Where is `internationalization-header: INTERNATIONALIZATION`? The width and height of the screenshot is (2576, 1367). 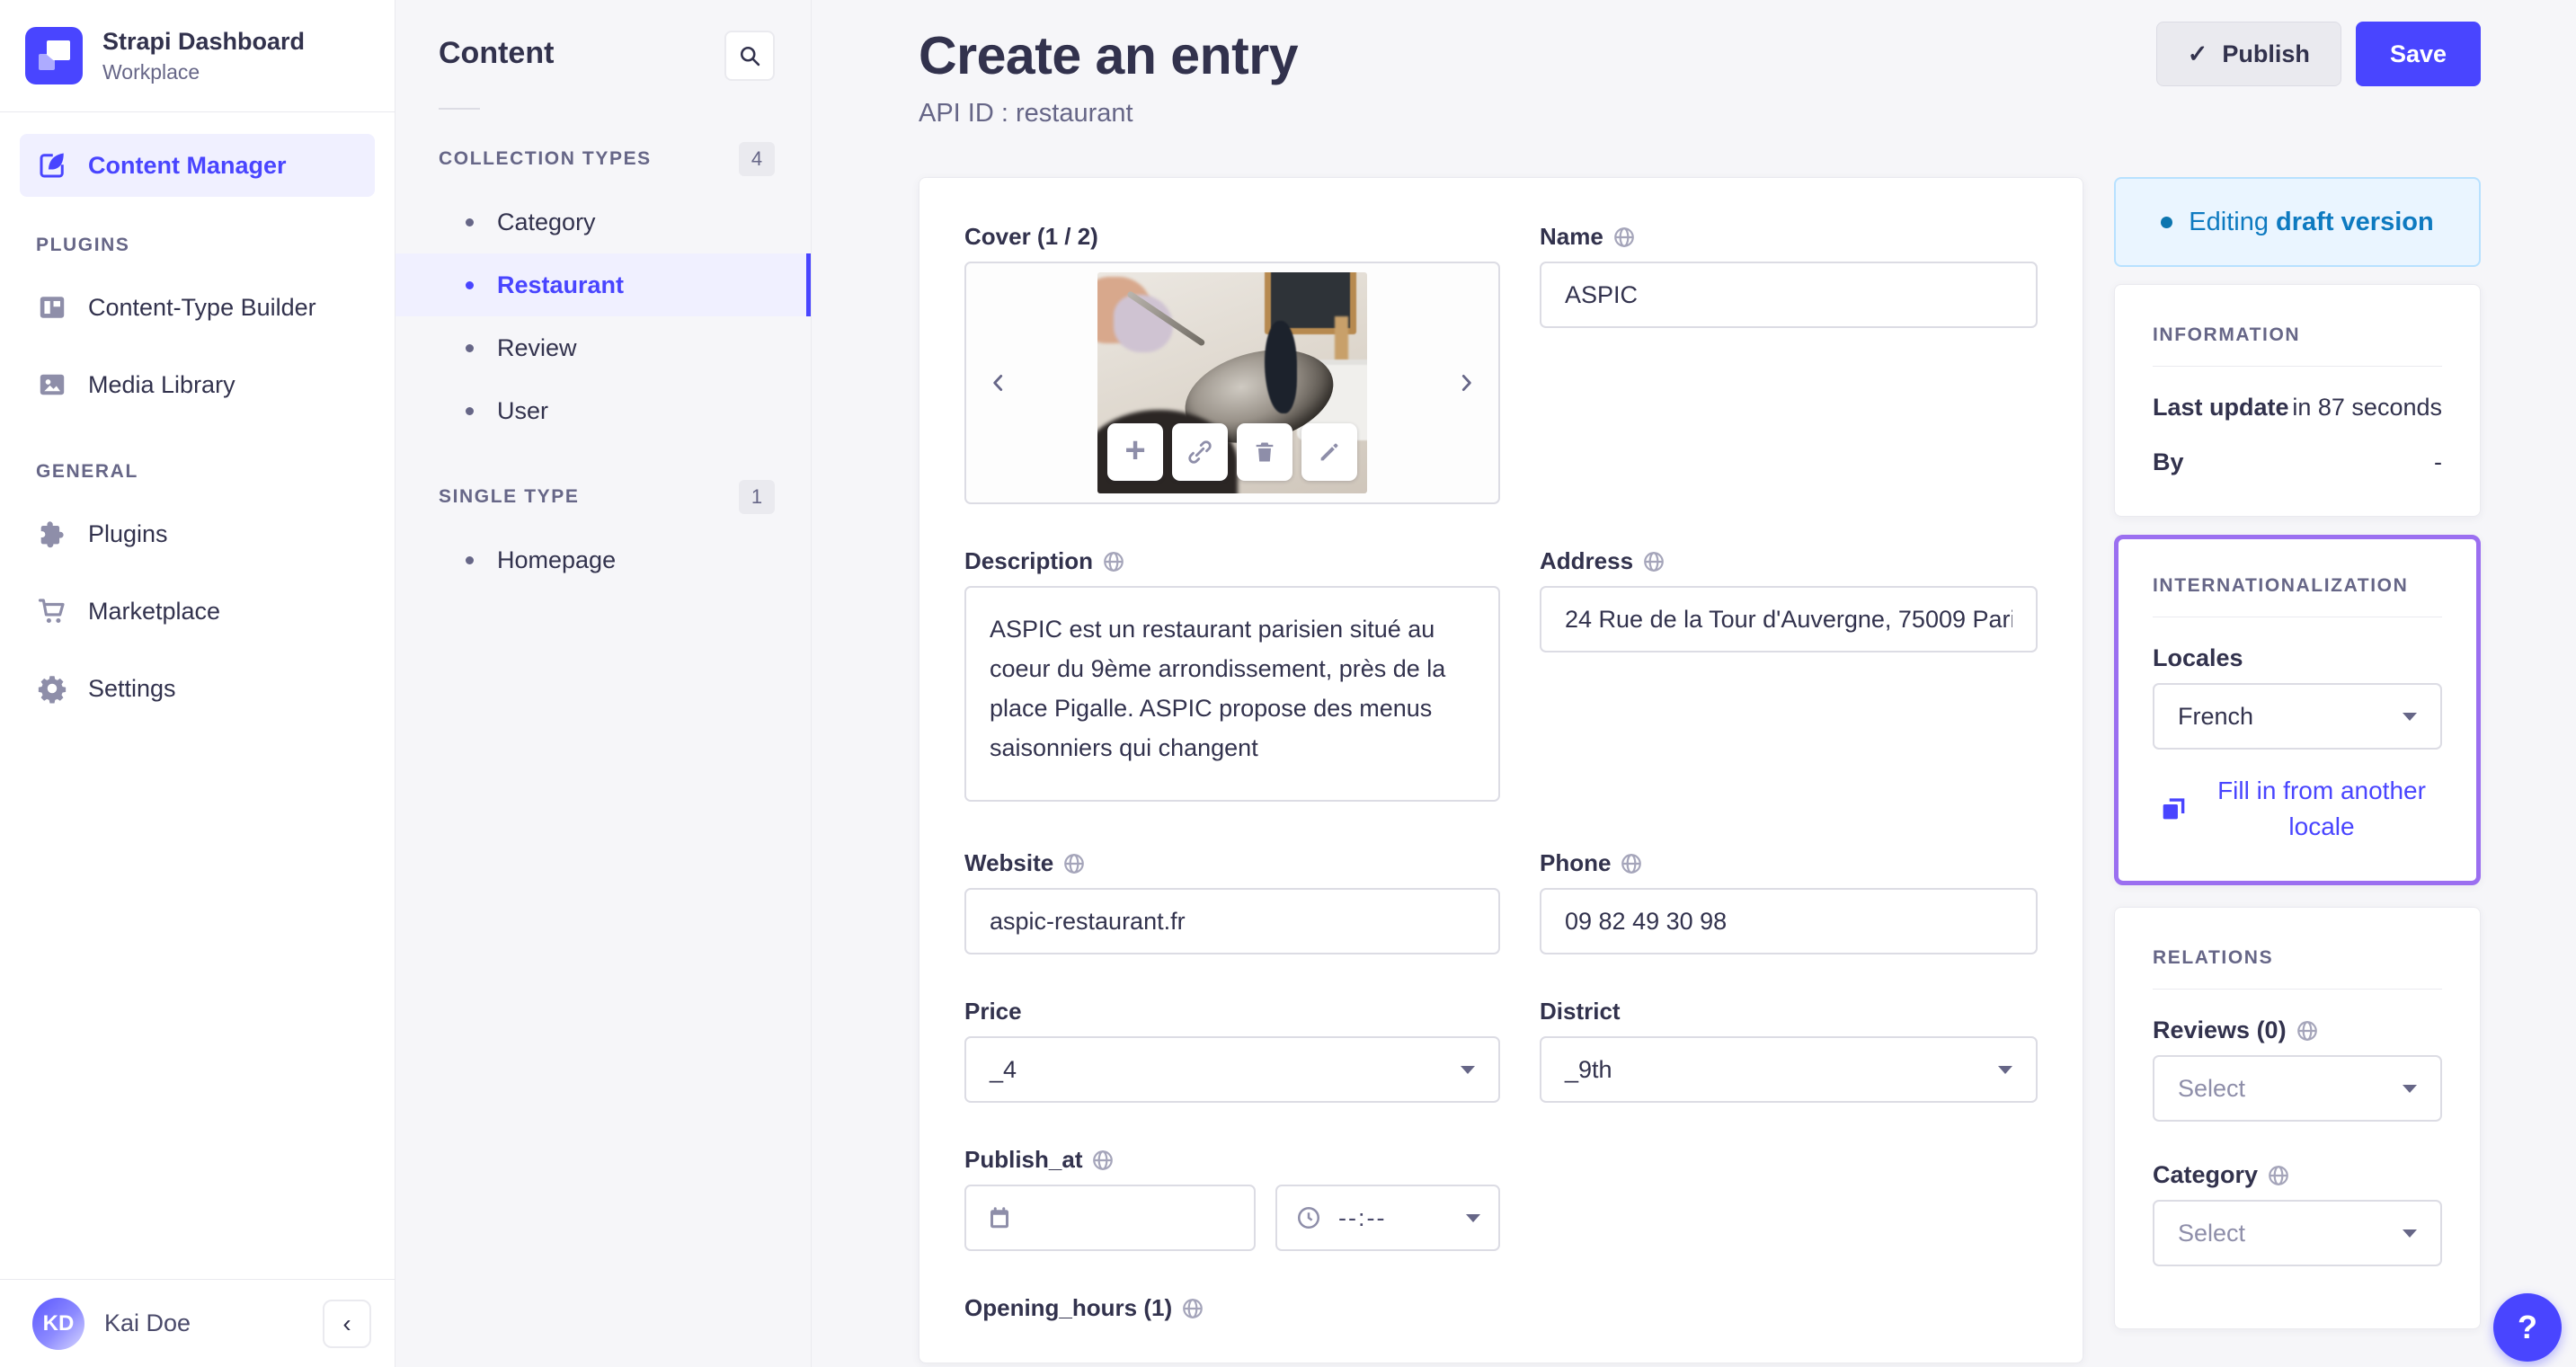
internationalization-header: INTERNATIONALIZATION is located at coordinates (2281, 585).